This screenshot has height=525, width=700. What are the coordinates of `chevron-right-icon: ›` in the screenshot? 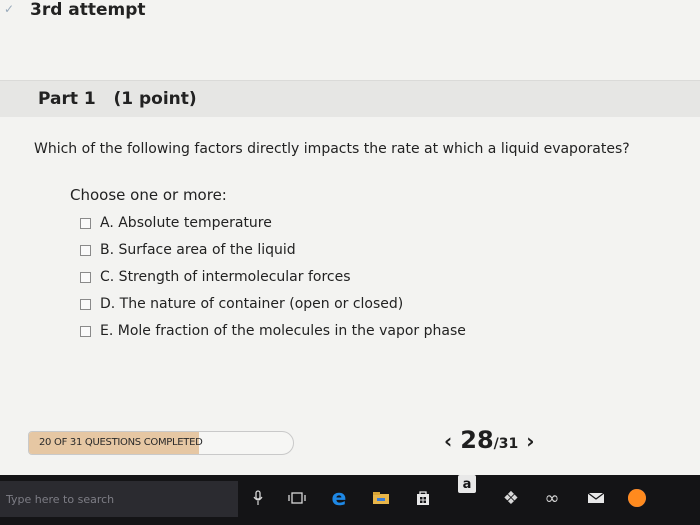 It's located at (530, 441).